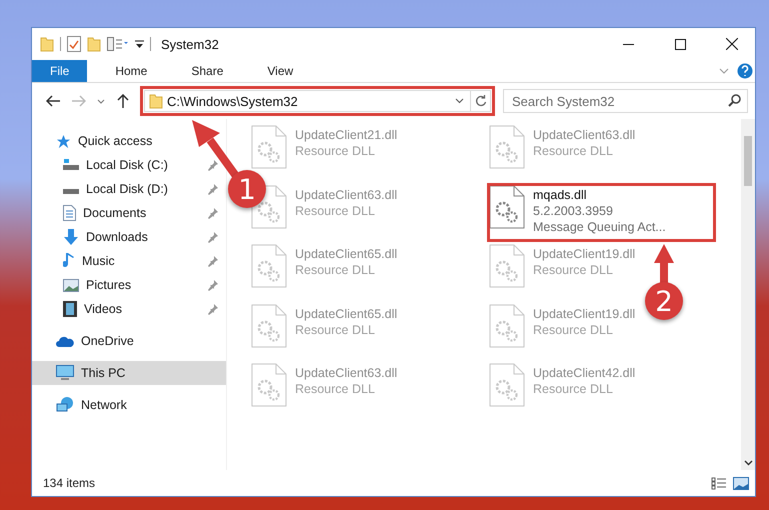  I want to click on file-name: mqads.dll, so click(599, 194).